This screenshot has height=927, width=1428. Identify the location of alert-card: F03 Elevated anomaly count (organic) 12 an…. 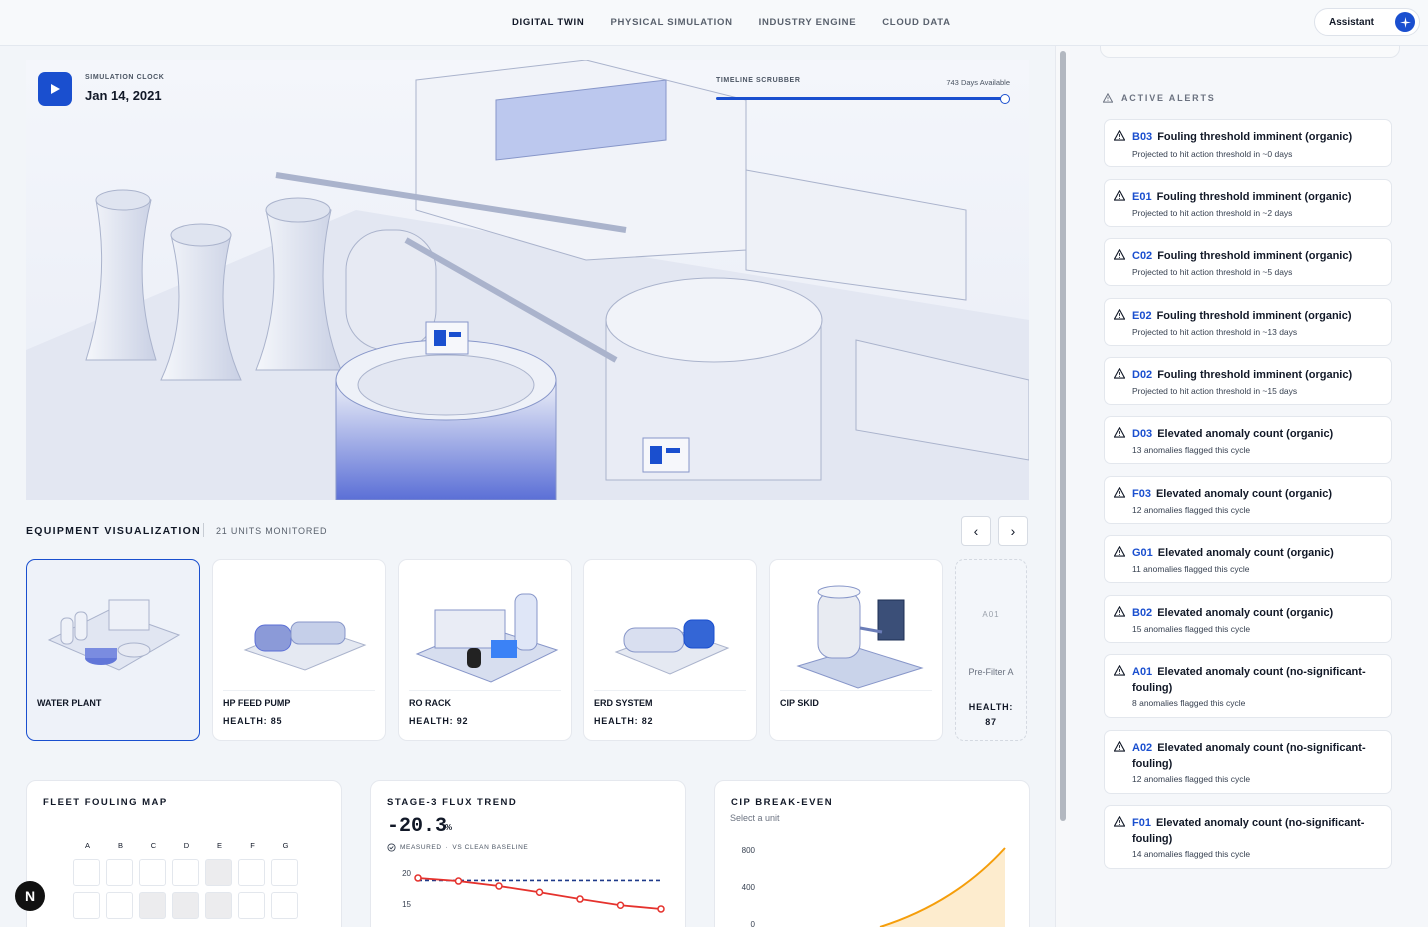
(1248, 500).